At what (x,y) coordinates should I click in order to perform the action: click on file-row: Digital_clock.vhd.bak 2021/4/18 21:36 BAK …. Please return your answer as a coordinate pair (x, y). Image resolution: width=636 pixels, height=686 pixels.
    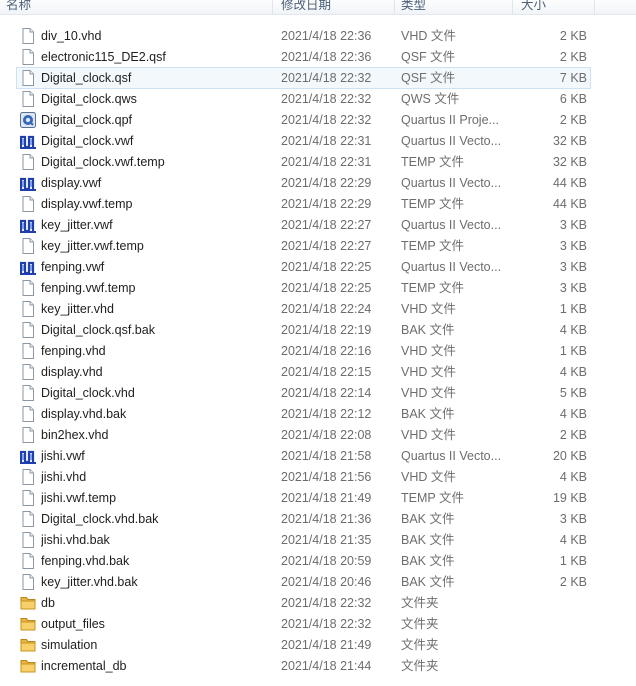
    Looking at the image, I should click on (303, 519).